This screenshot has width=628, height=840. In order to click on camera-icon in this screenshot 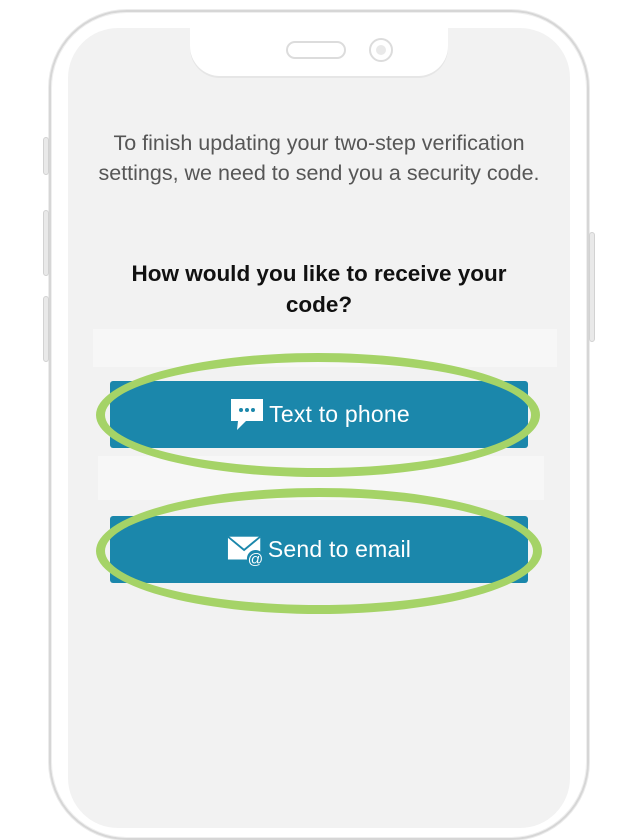, I will do `click(381, 50)`.